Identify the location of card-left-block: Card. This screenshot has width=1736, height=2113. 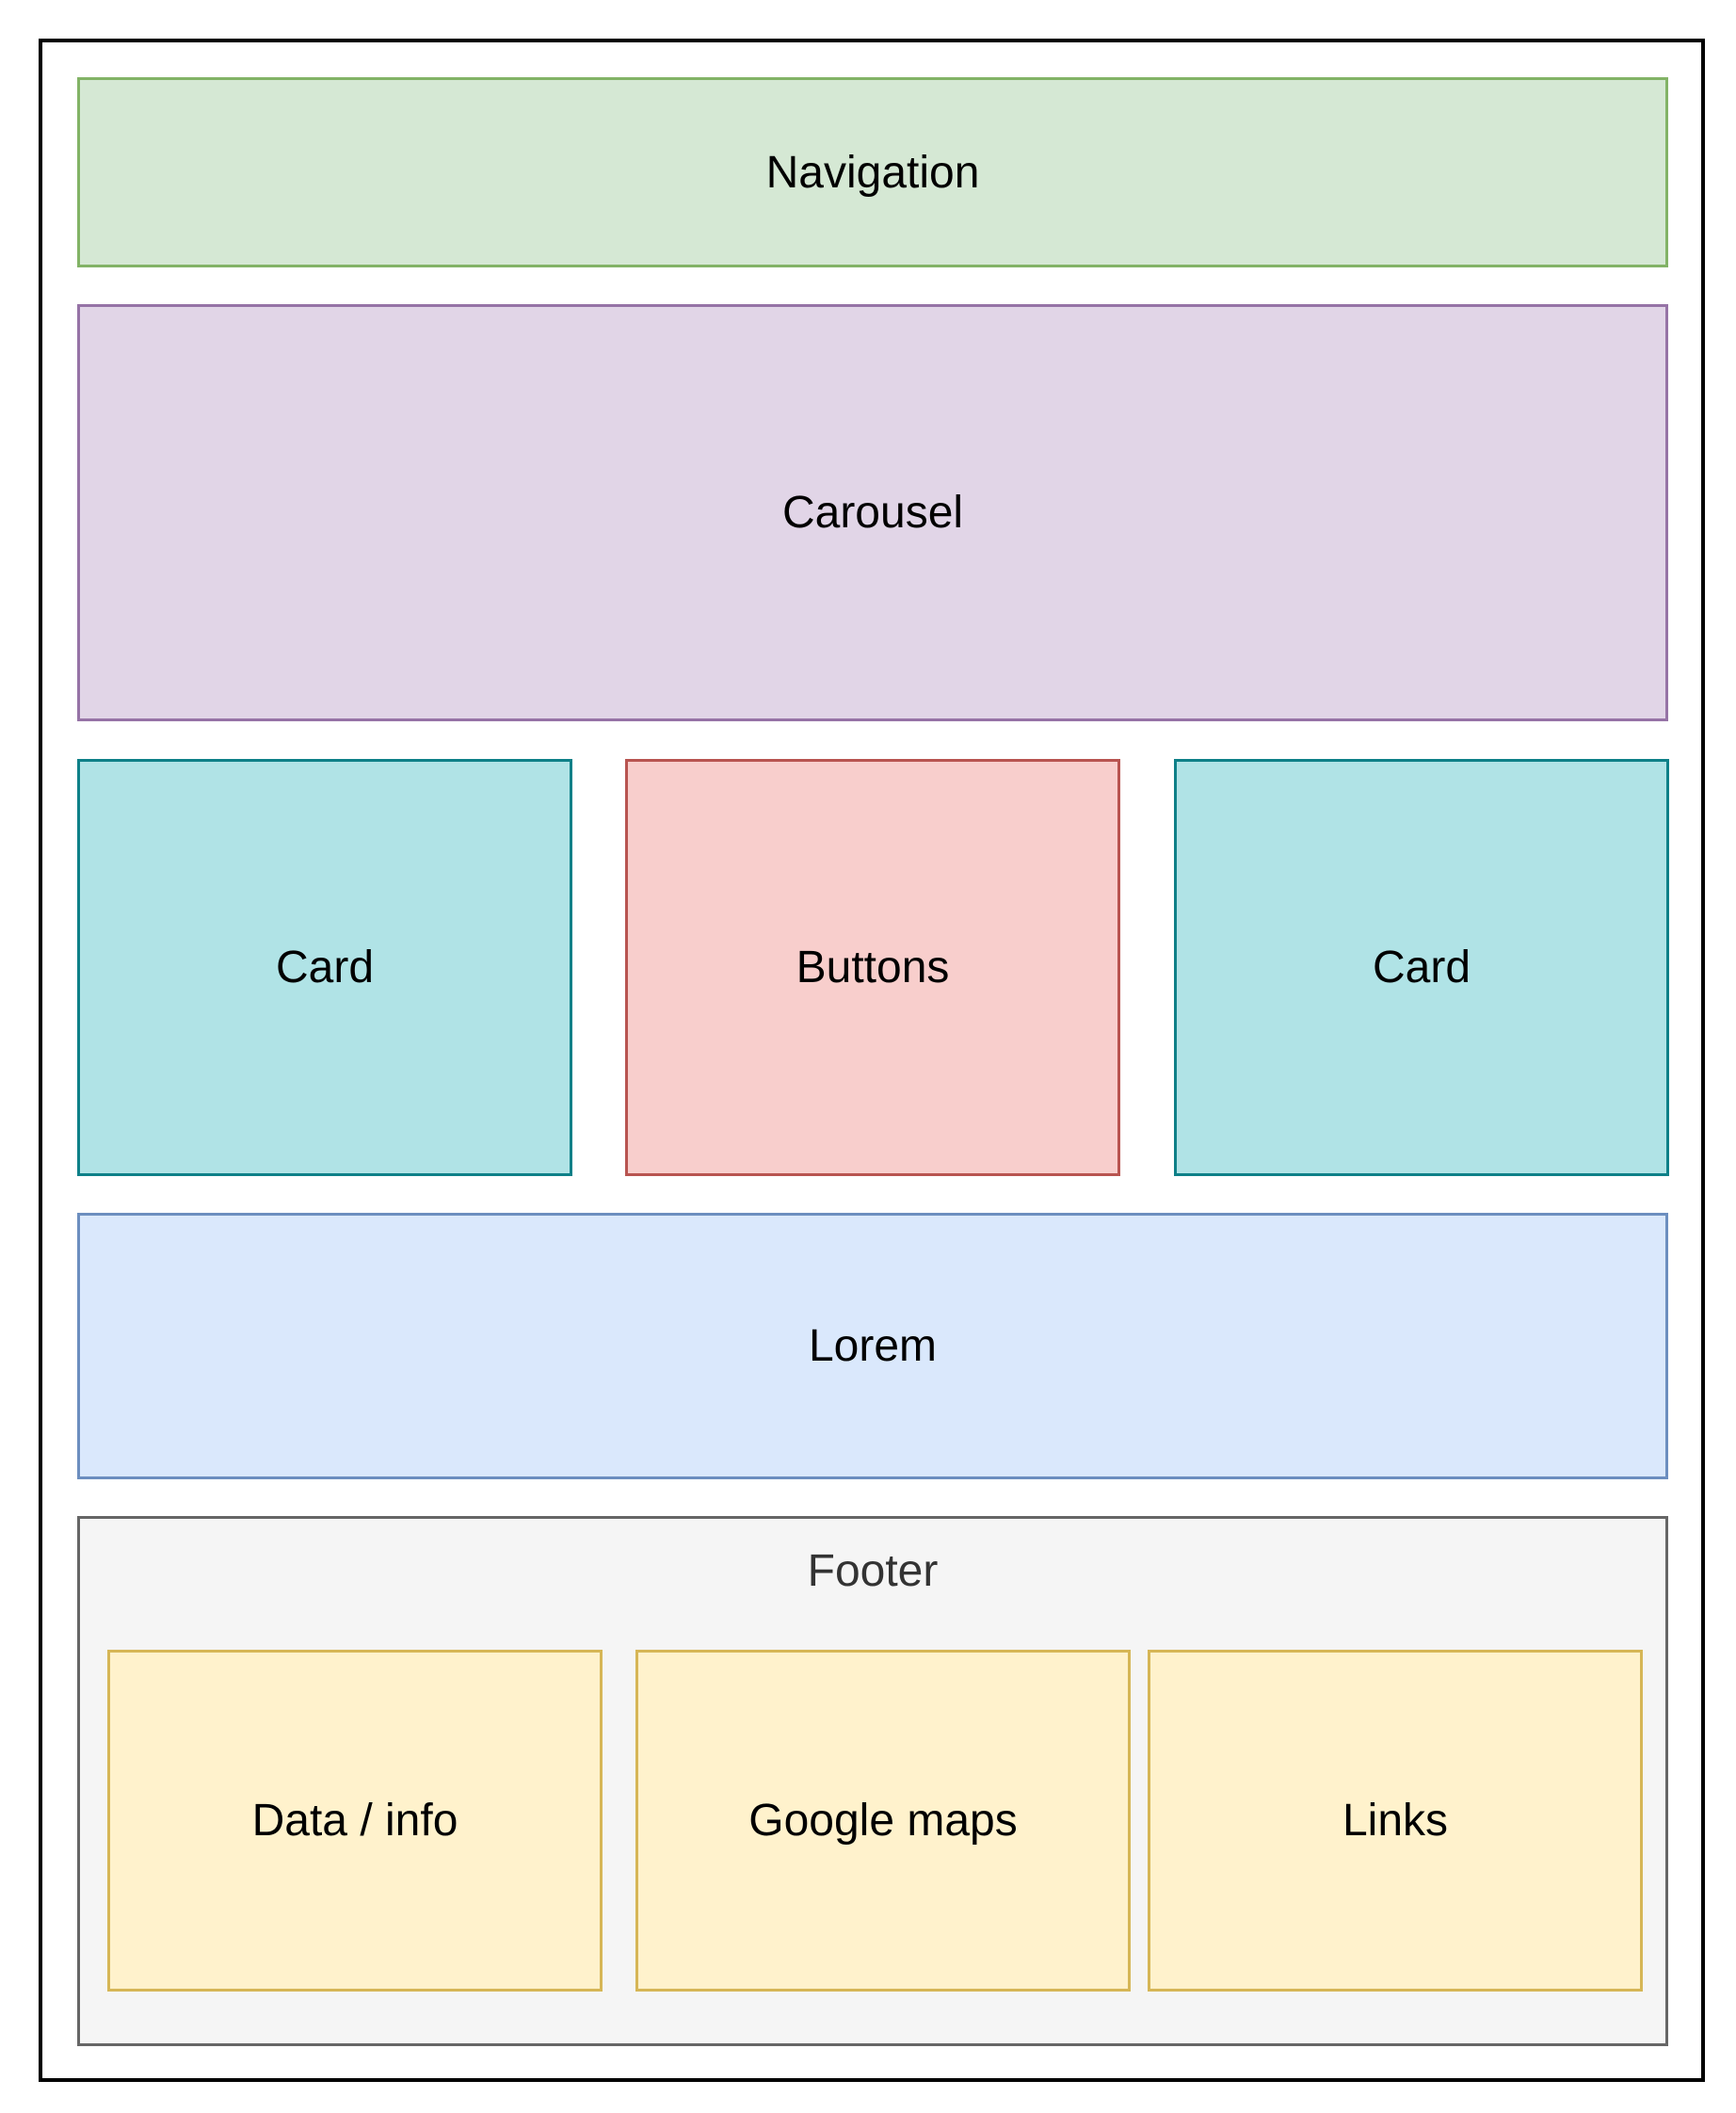
(325, 967).